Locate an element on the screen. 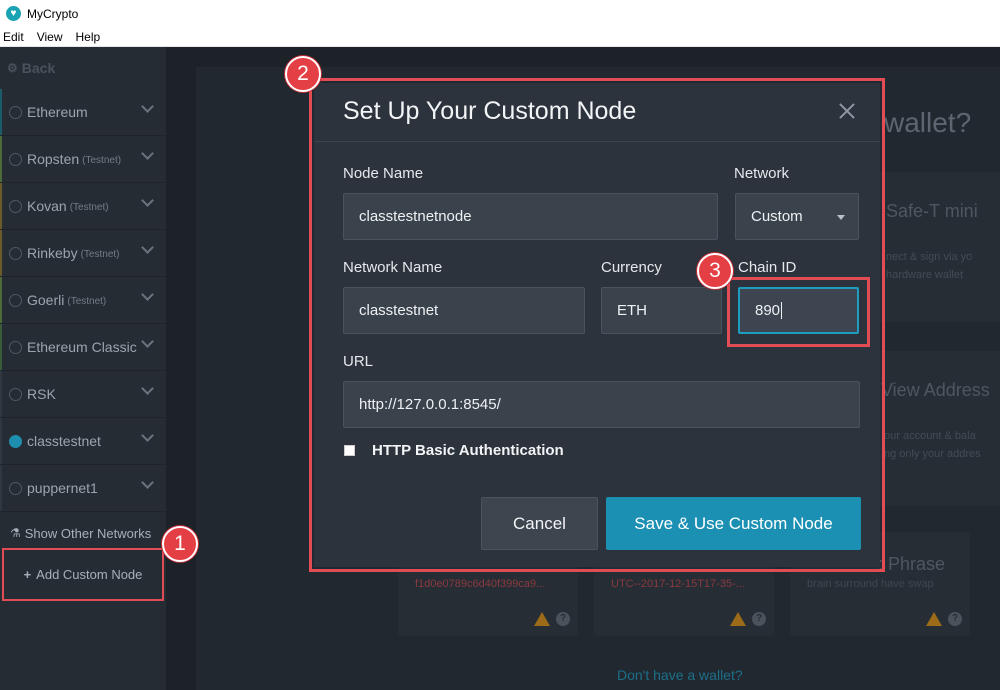  gear-icon: ⚙ is located at coordinates (12, 68).